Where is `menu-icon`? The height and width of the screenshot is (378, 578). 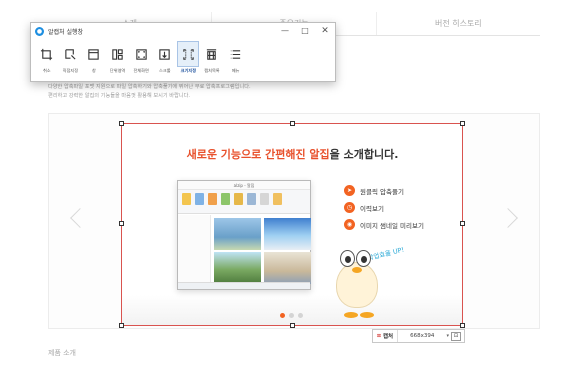
menu-icon is located at coordinates (236, 54).